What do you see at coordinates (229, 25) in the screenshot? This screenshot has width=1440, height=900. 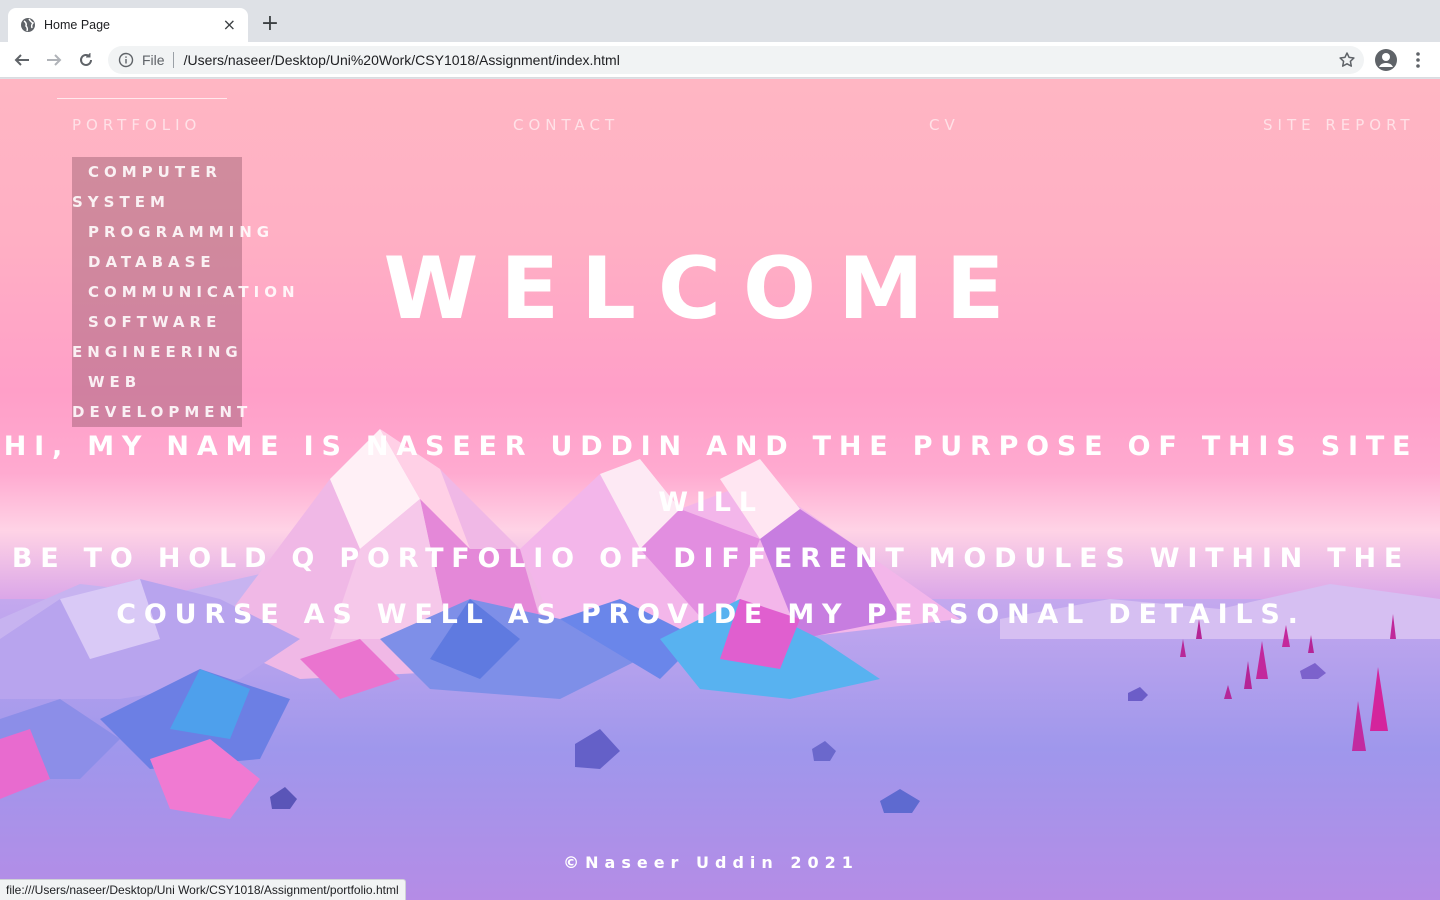 I see `close-tab-icon: ×` at bounding box center [229, 25].